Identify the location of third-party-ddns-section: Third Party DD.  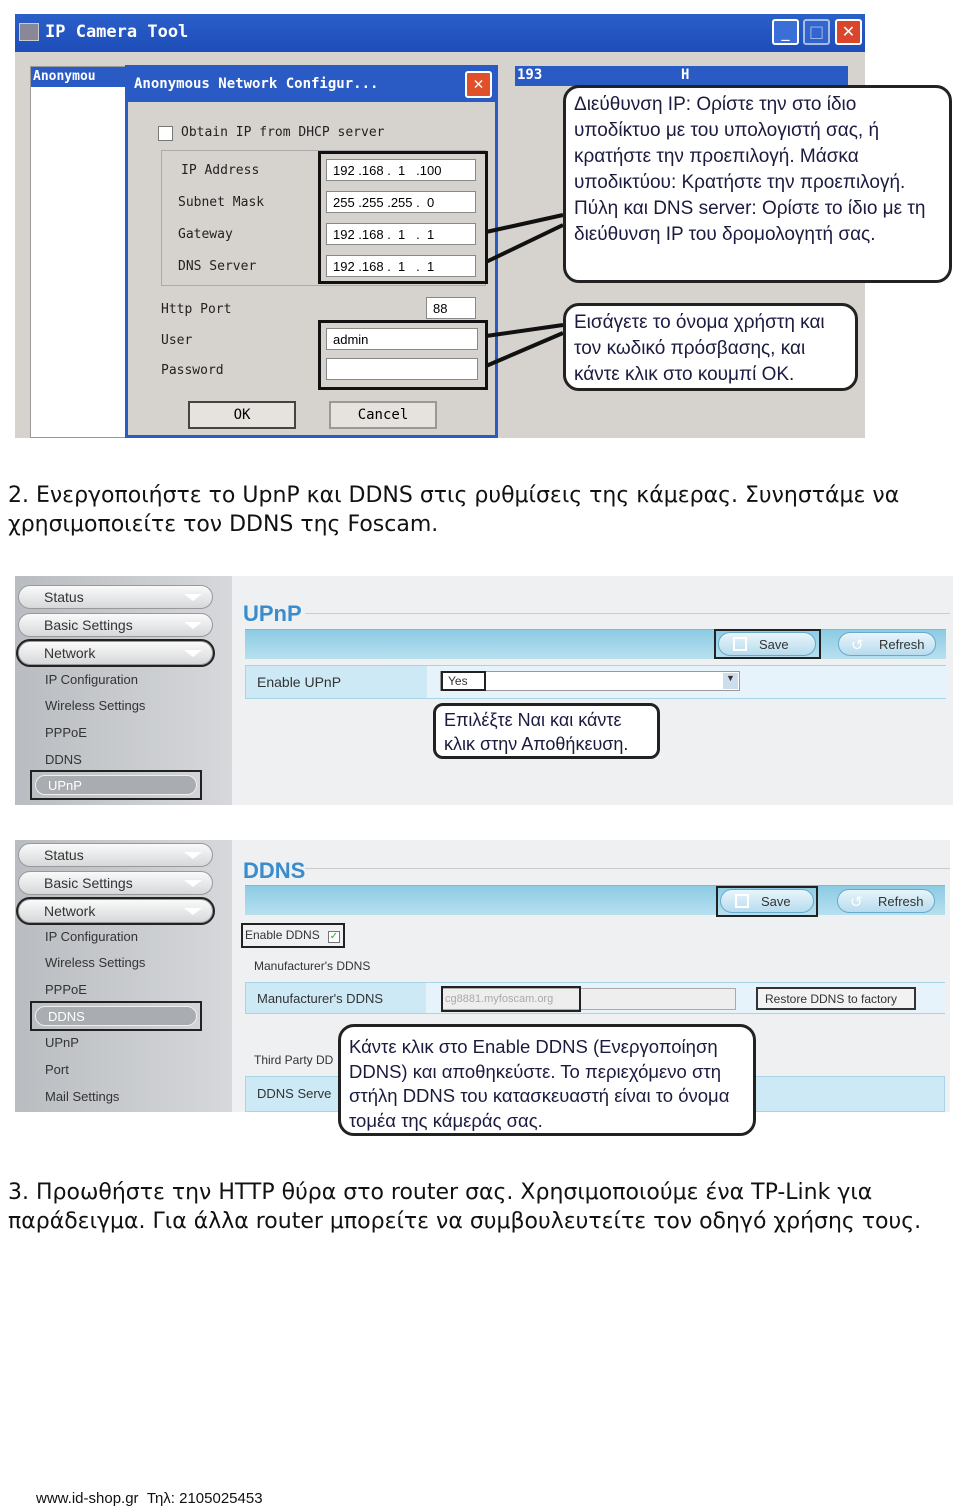
(294, 1060).